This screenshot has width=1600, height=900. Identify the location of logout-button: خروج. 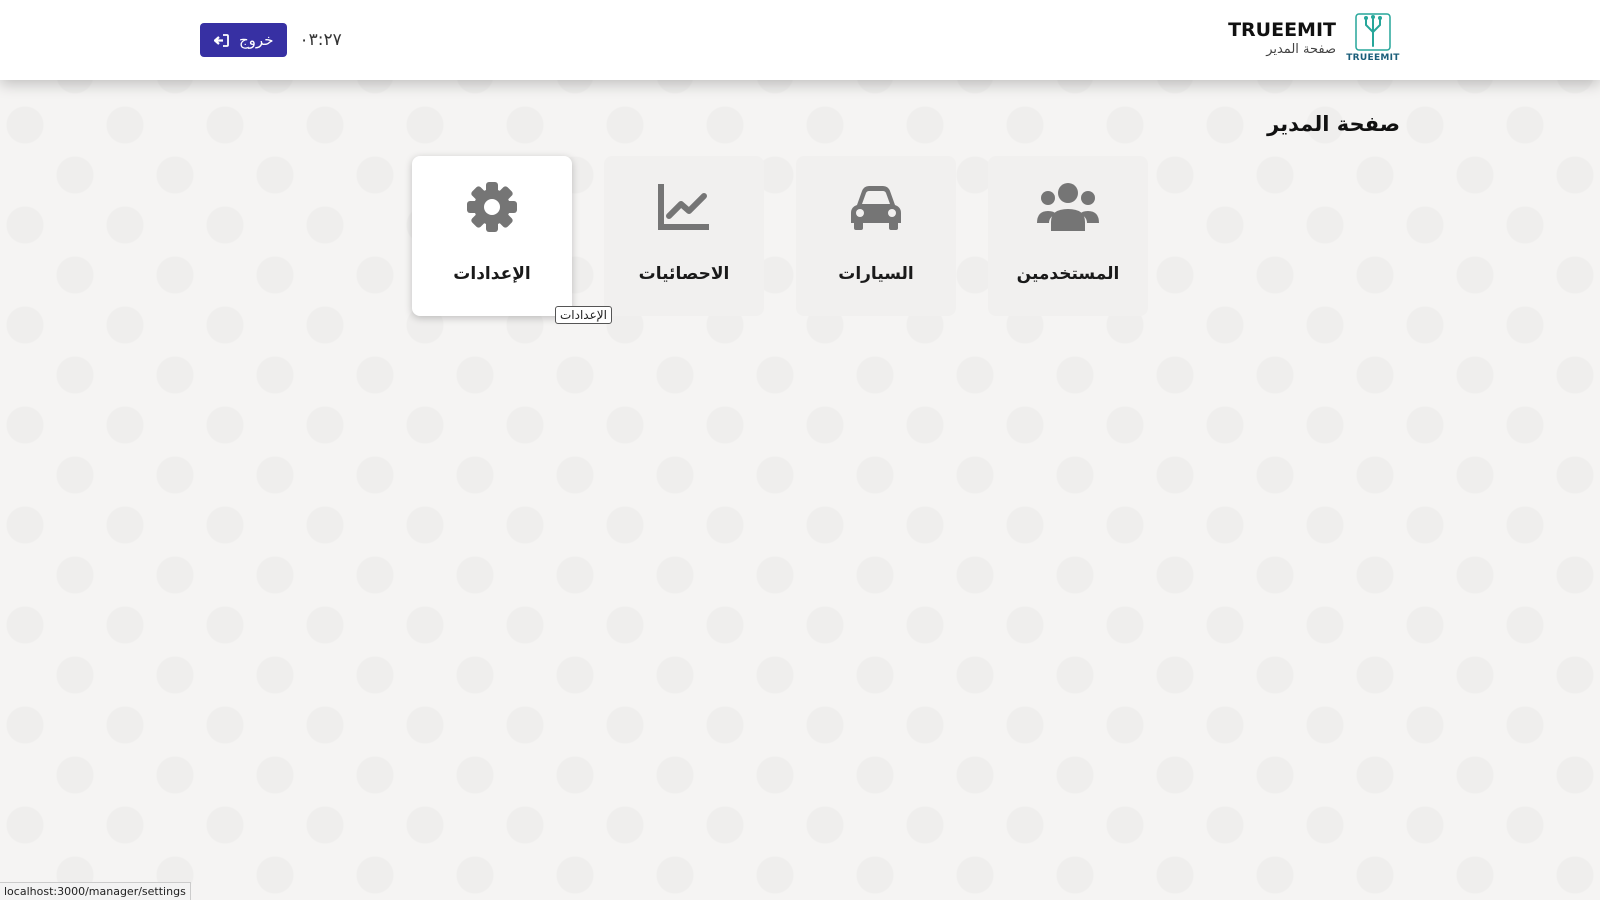
(244, 40).